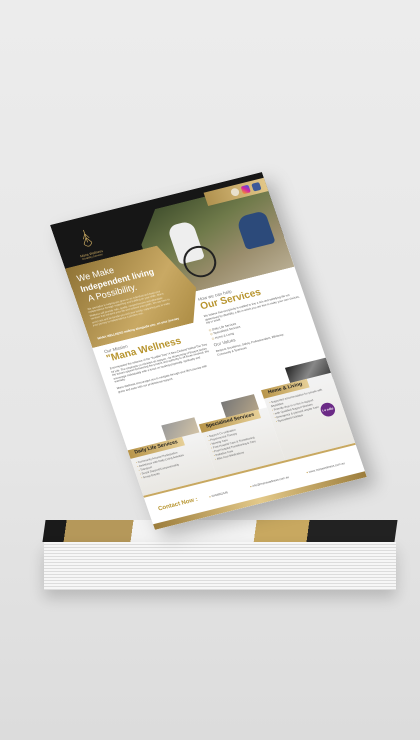 This screenshot has width=420, height=740. What do you see at coordinates (178, 504) in the screenshot?
I see `contact-label: Contact Now :` at bounding box center [178, 504].